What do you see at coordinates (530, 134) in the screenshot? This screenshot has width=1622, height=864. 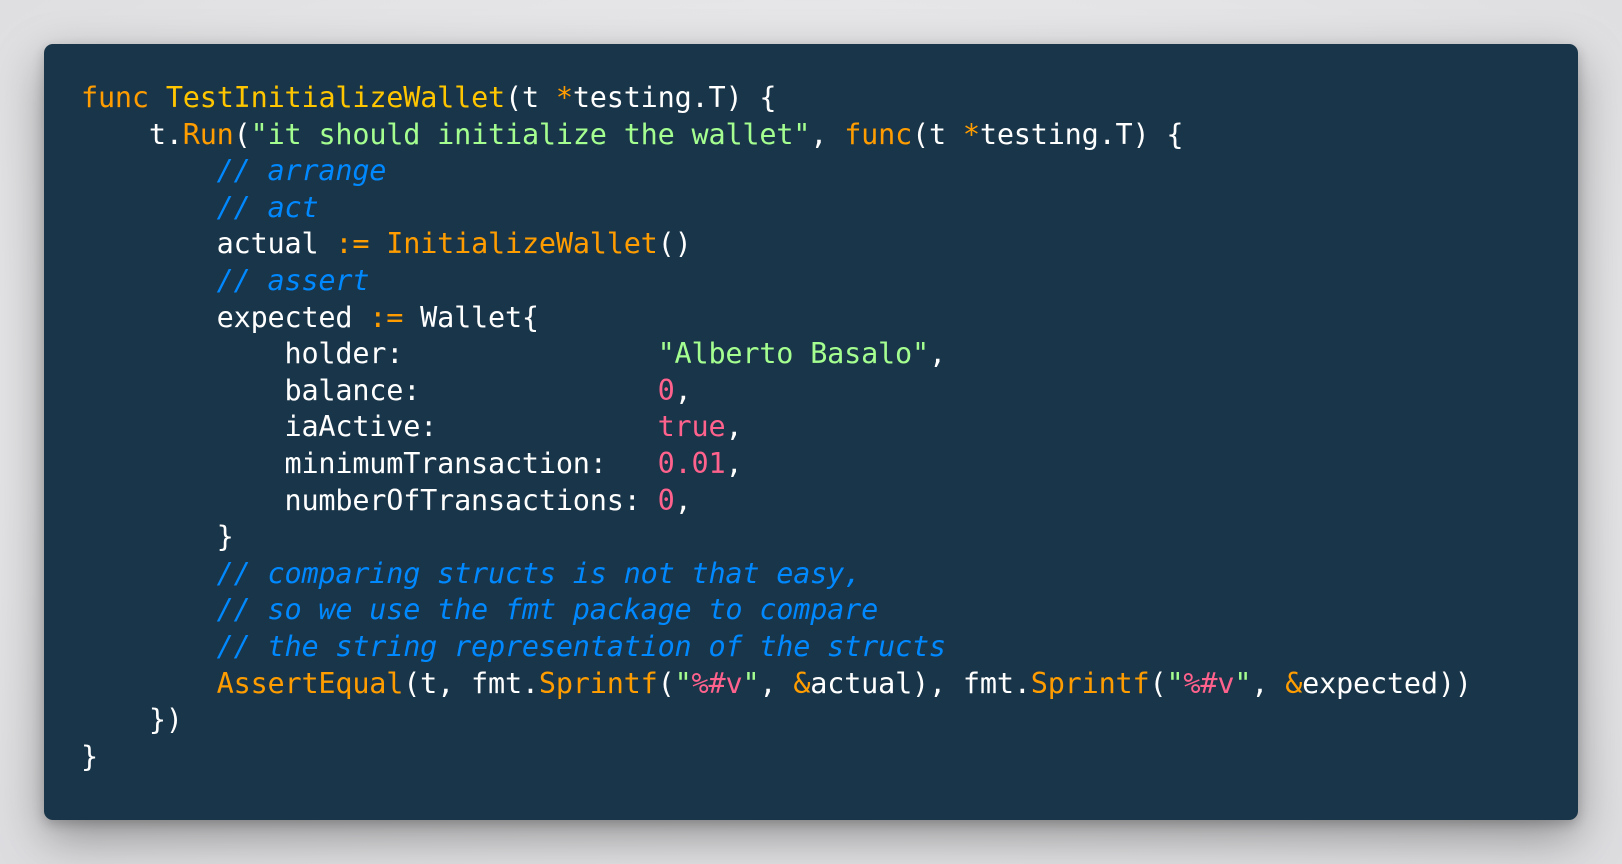 I see `string-token: "it should initialize the wallet"` at bounding box center [530, 134].